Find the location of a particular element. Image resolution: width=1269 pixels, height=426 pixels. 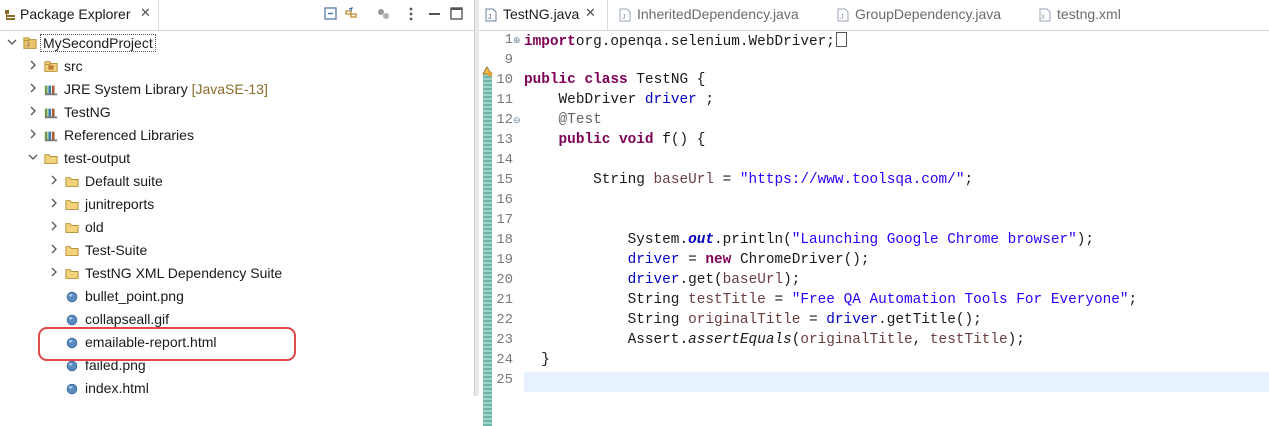

tree-item: junitreports is located at coordinates (235, 205).